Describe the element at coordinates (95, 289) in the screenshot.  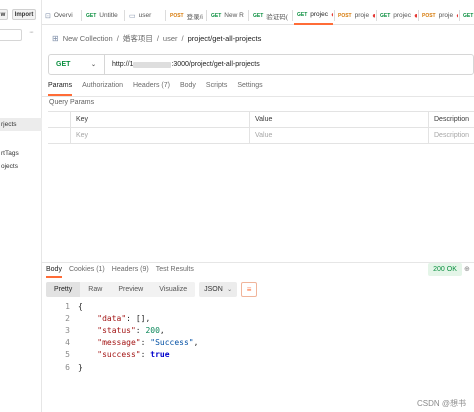
I see `view-raw-button: Raw` at that location.